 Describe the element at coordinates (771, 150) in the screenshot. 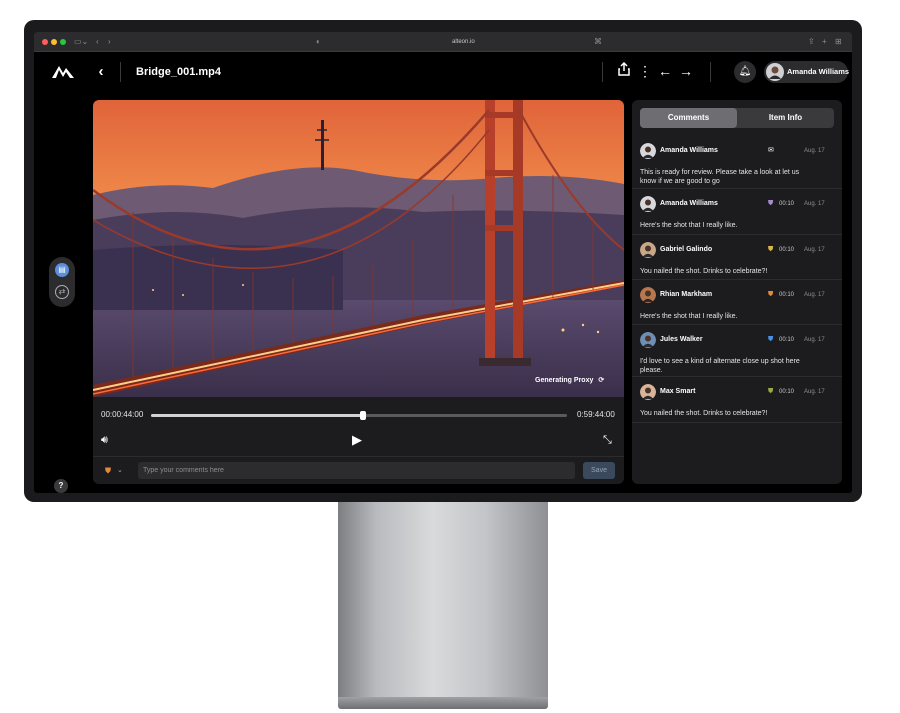

I see `shield-flag-icon: ✉` at that location.